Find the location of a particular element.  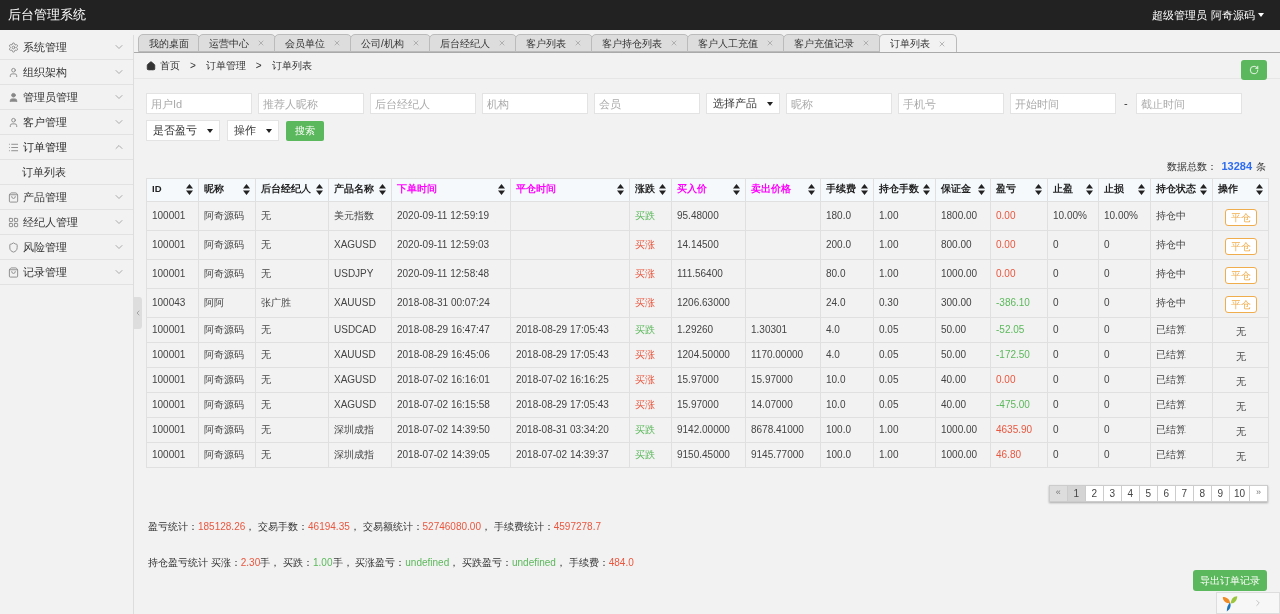

table-cell: -172.50 is located at coordinates (1019, 354).